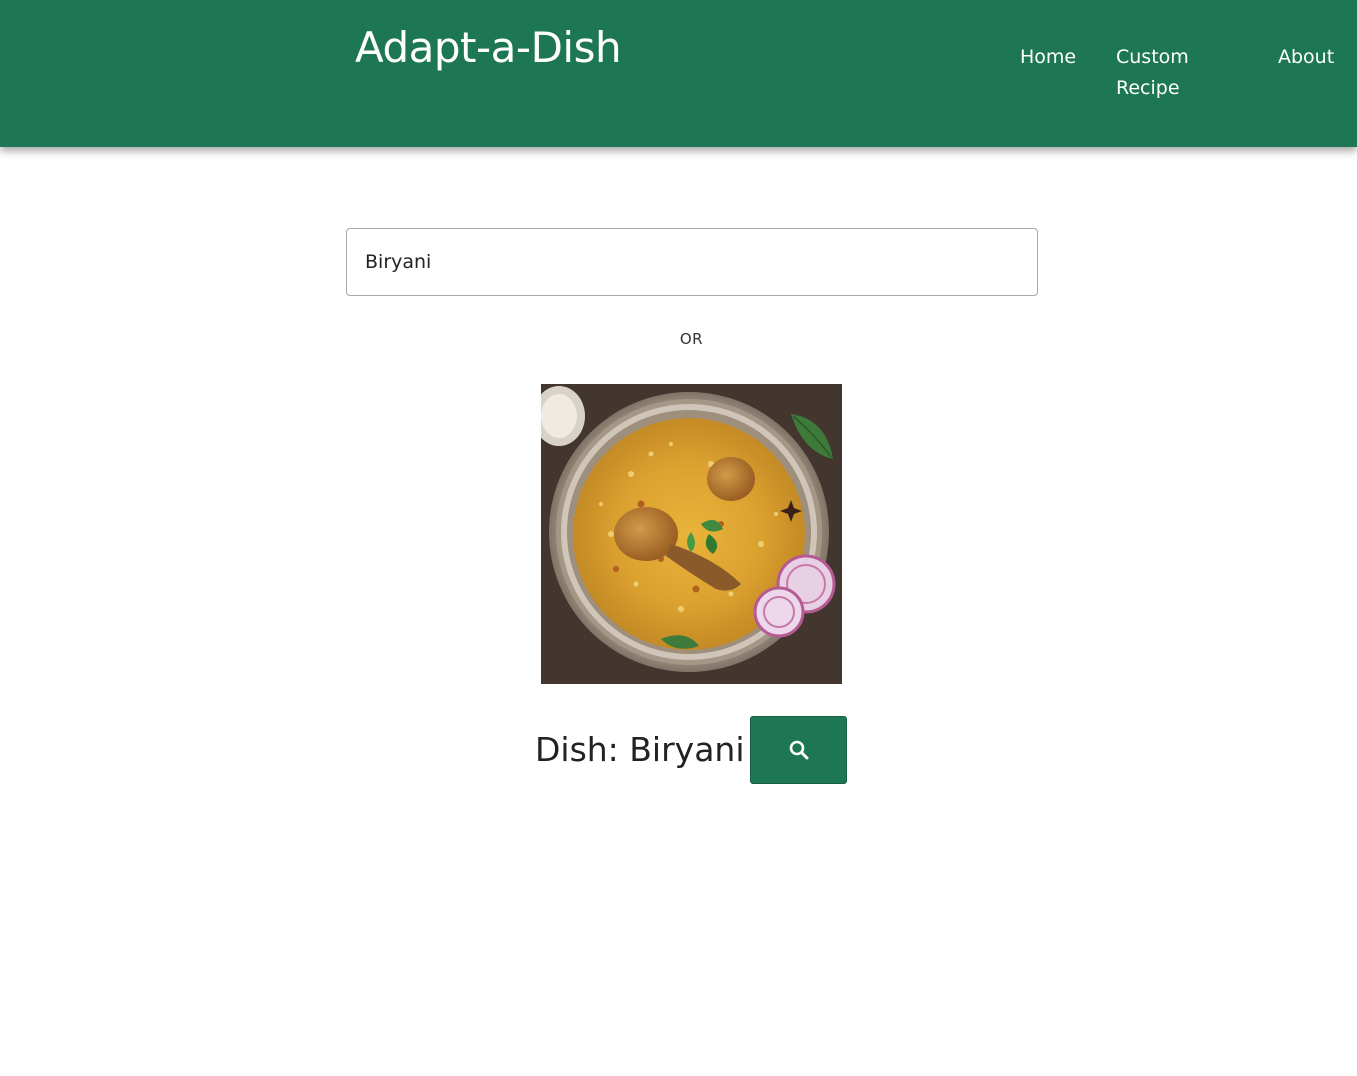 This screenshot has height=1076, width=1357. I want to click on nav-link-home: Home, so click(1048, 57).